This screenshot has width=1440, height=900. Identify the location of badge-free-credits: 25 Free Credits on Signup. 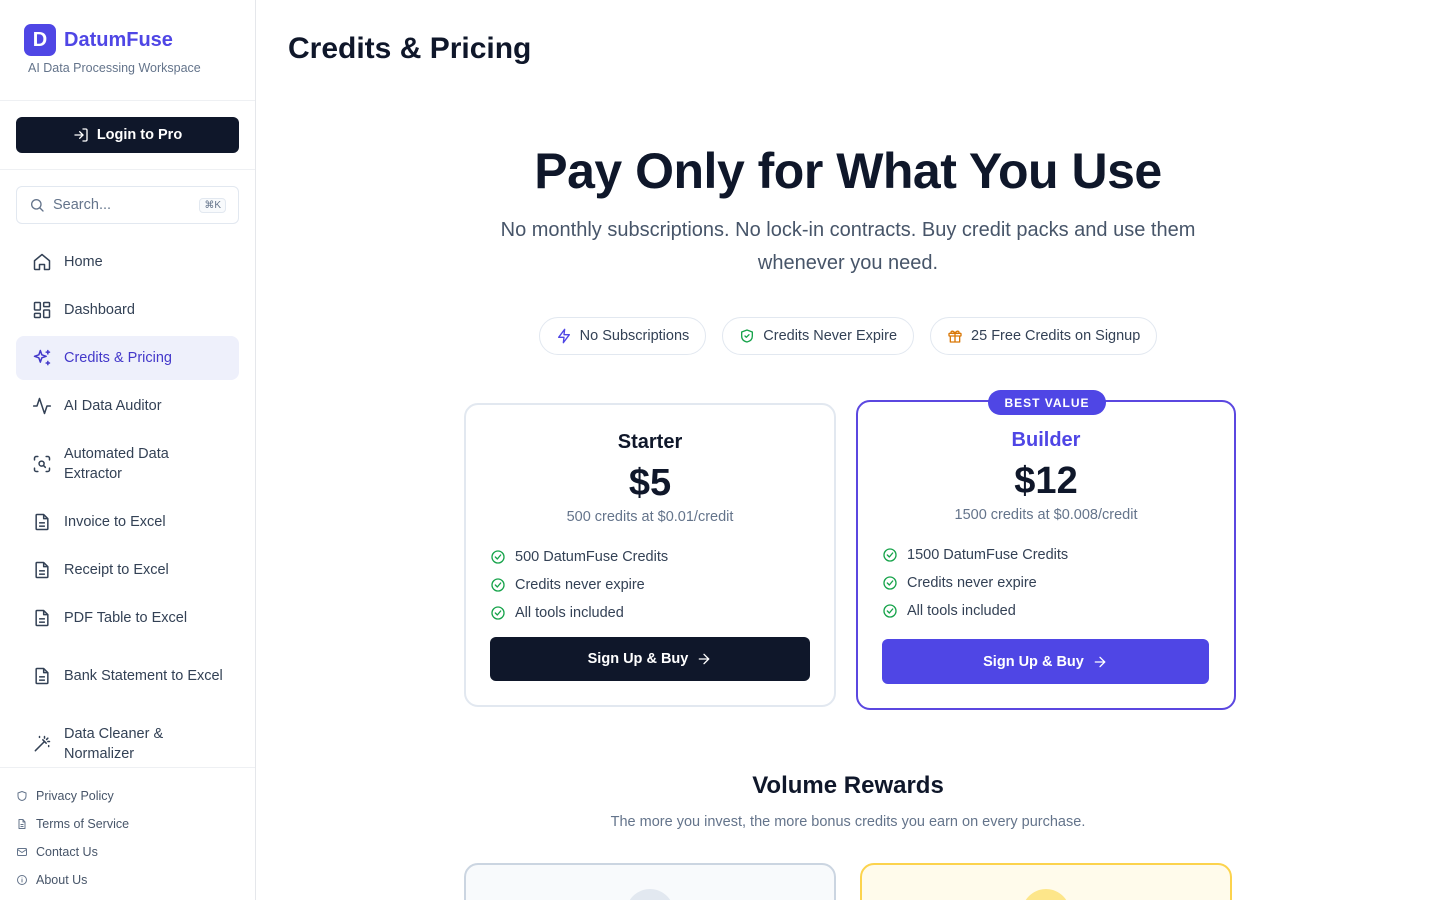
(1044, 336).